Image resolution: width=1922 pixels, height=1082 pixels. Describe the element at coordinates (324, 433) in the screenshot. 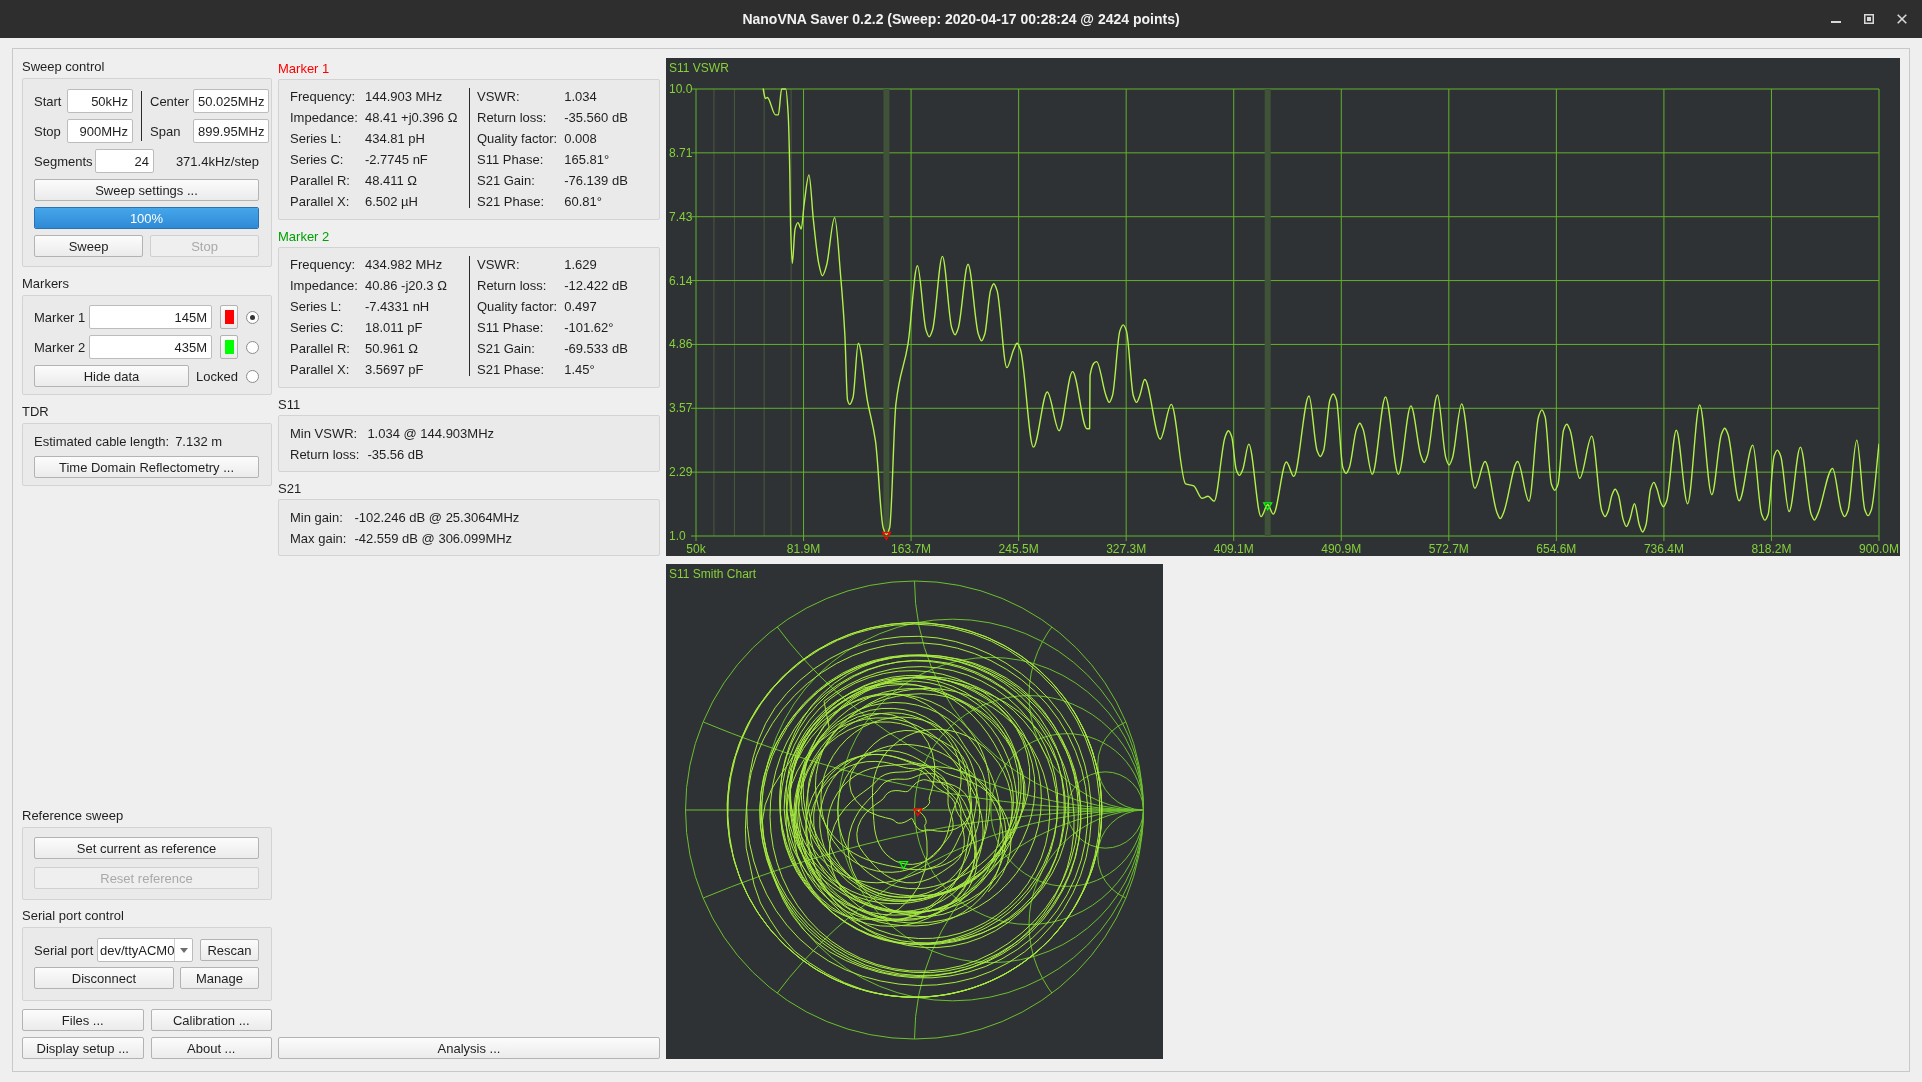

I see `readout-label: Min VSWR:` at that location.